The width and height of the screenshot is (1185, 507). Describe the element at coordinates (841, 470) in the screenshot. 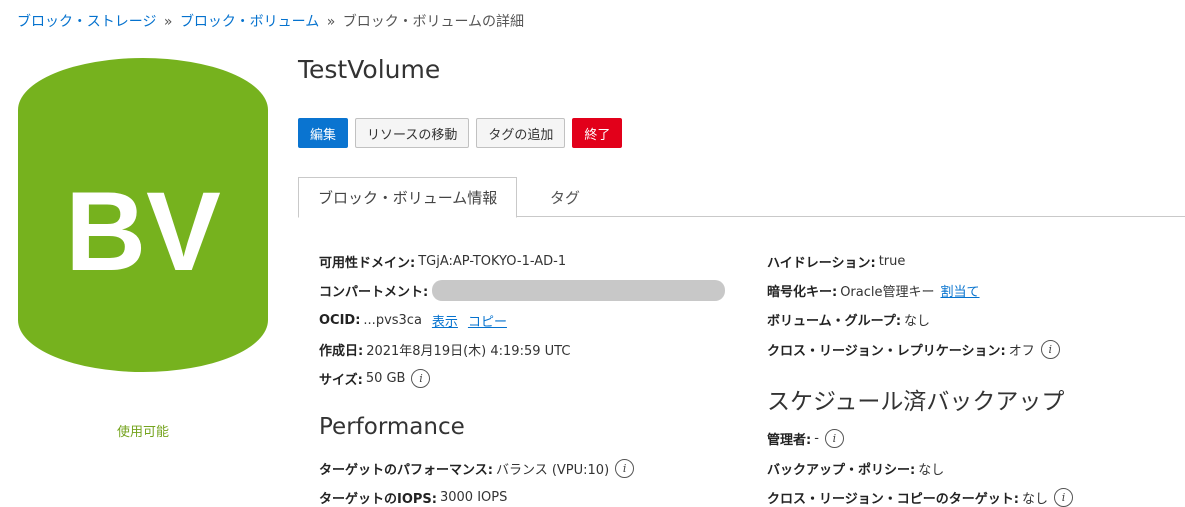

I see `field-label: バックアップ・ポリシー:` at that location.